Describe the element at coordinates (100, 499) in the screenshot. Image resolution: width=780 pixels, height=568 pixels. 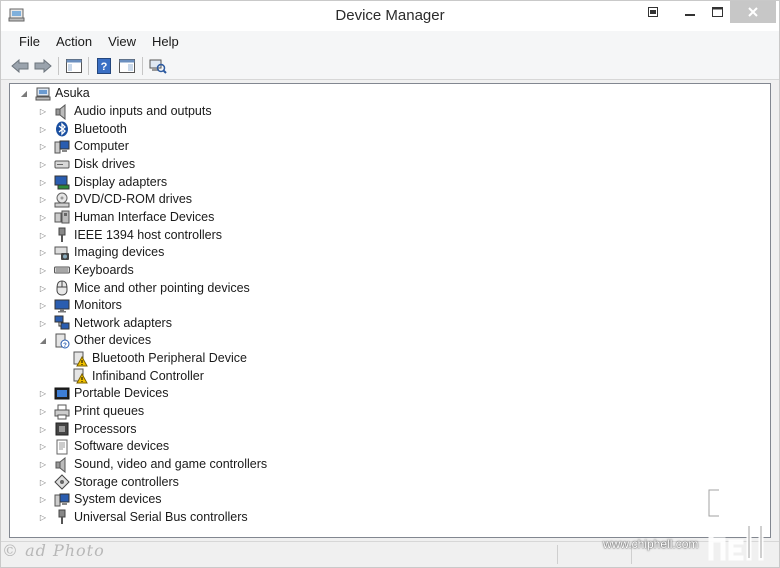
I see `tree-node-system-devices: ▷ System devices` at that location.